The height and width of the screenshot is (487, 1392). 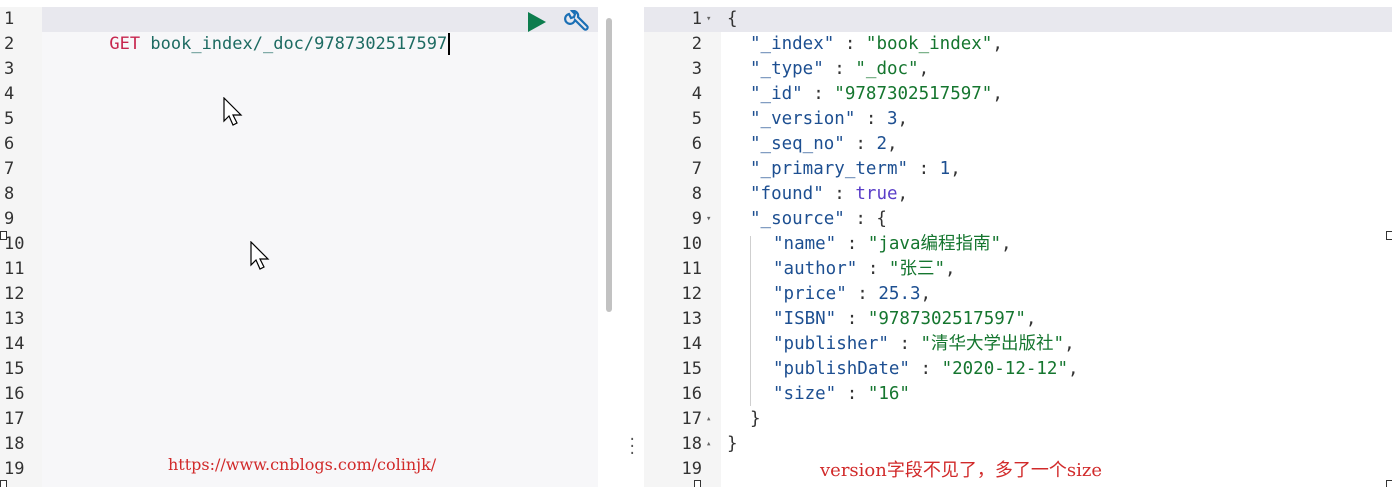 I want to click on run-request-button, so click(x=536, y=22).